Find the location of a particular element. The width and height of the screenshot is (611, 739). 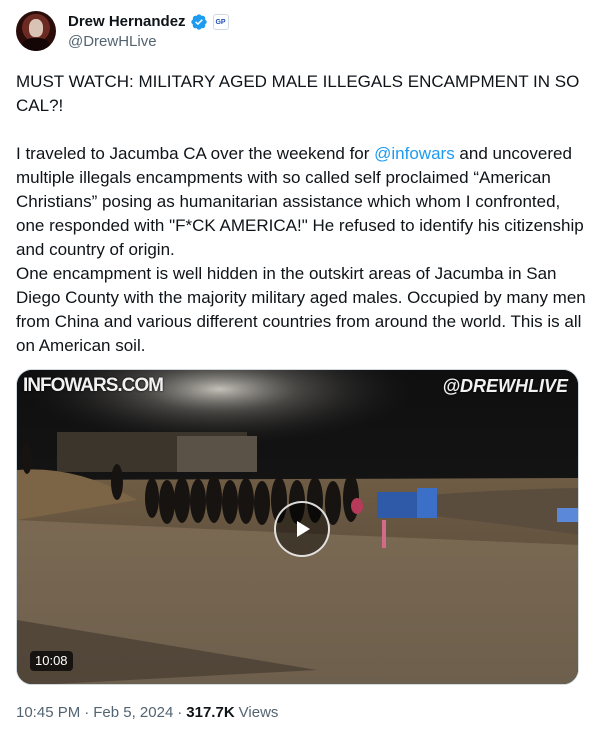

author-handle: @DrewHLive is located at coordinates (112, 42).